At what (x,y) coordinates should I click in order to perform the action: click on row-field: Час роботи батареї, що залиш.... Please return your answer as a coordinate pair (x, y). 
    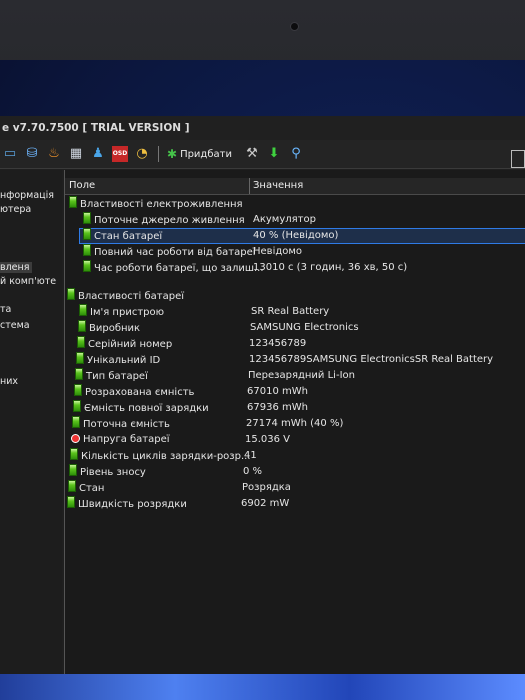
    Looking at the image, I should click on (179, 268).